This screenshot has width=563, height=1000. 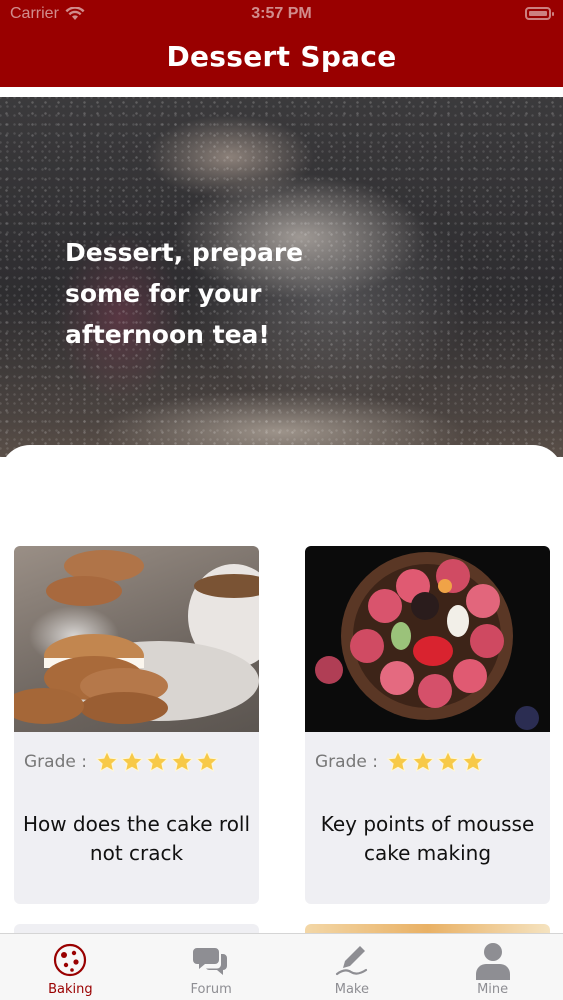 I want to click on tab-baking: Baking, so click(x=70, y=967).